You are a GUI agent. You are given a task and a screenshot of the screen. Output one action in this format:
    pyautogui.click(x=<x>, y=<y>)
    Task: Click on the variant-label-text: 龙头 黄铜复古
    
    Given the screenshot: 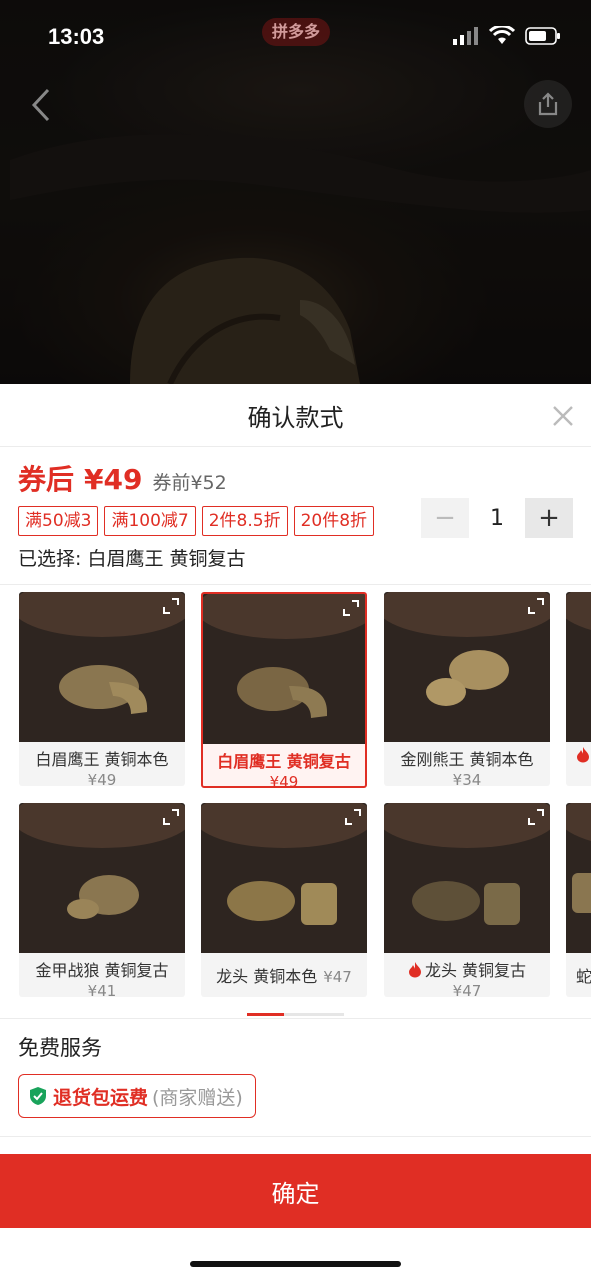 What is the action you would take?
    pyautogui.click(x=475, y=970)
    